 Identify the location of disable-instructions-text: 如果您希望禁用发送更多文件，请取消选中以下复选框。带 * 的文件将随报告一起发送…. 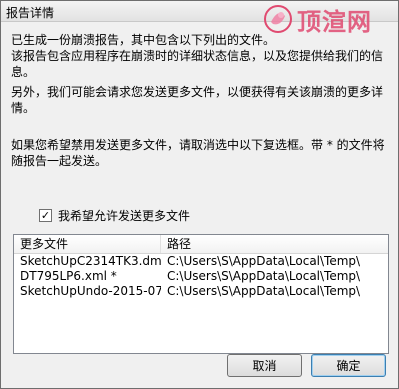
(198, 153).